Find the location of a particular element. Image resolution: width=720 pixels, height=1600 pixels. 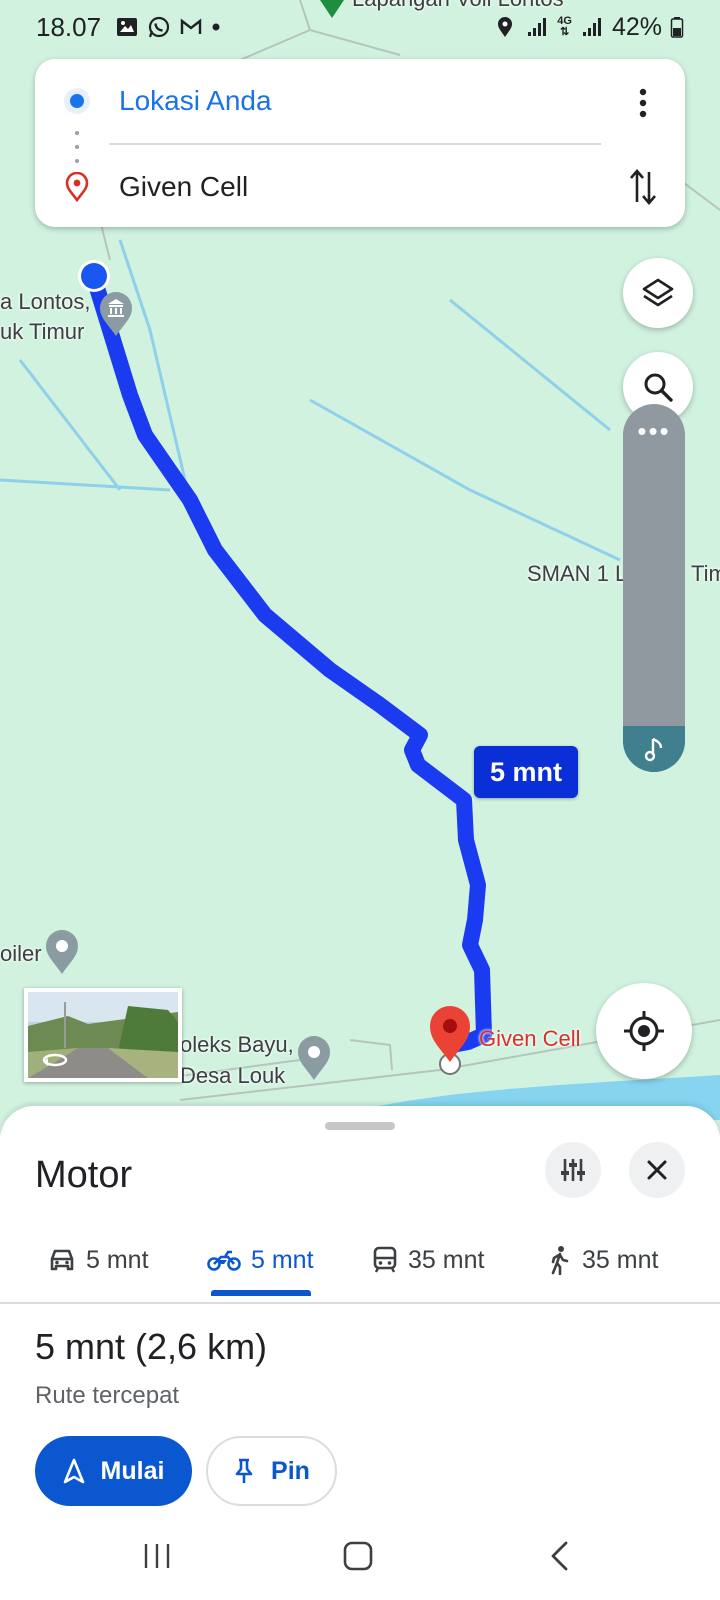

music-note-icon is located at coordinates (653, 749).